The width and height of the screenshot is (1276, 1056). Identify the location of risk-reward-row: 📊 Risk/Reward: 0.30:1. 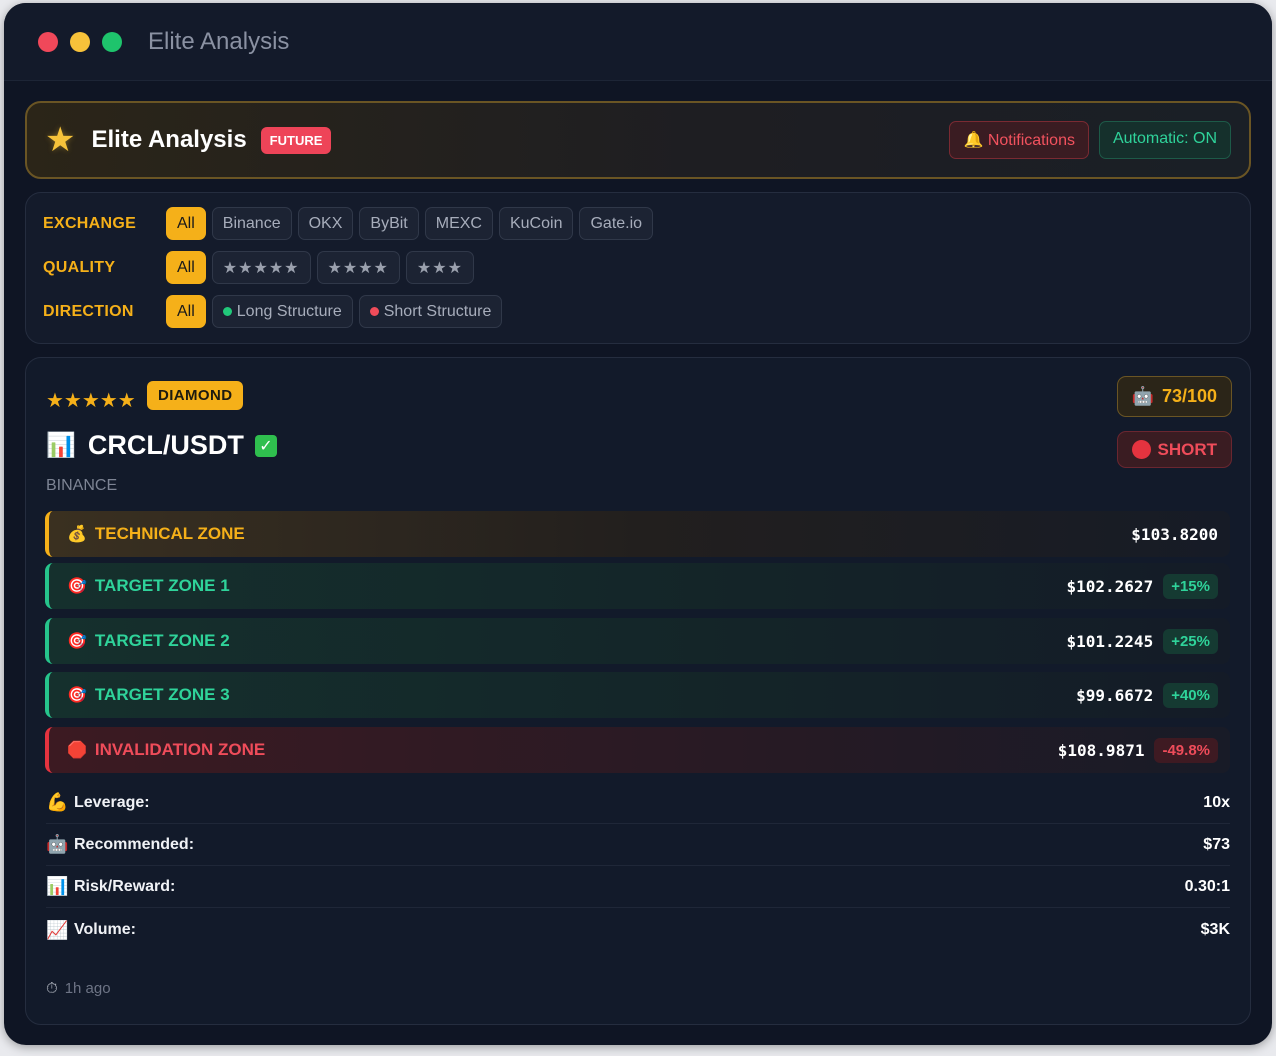
(638, 887).